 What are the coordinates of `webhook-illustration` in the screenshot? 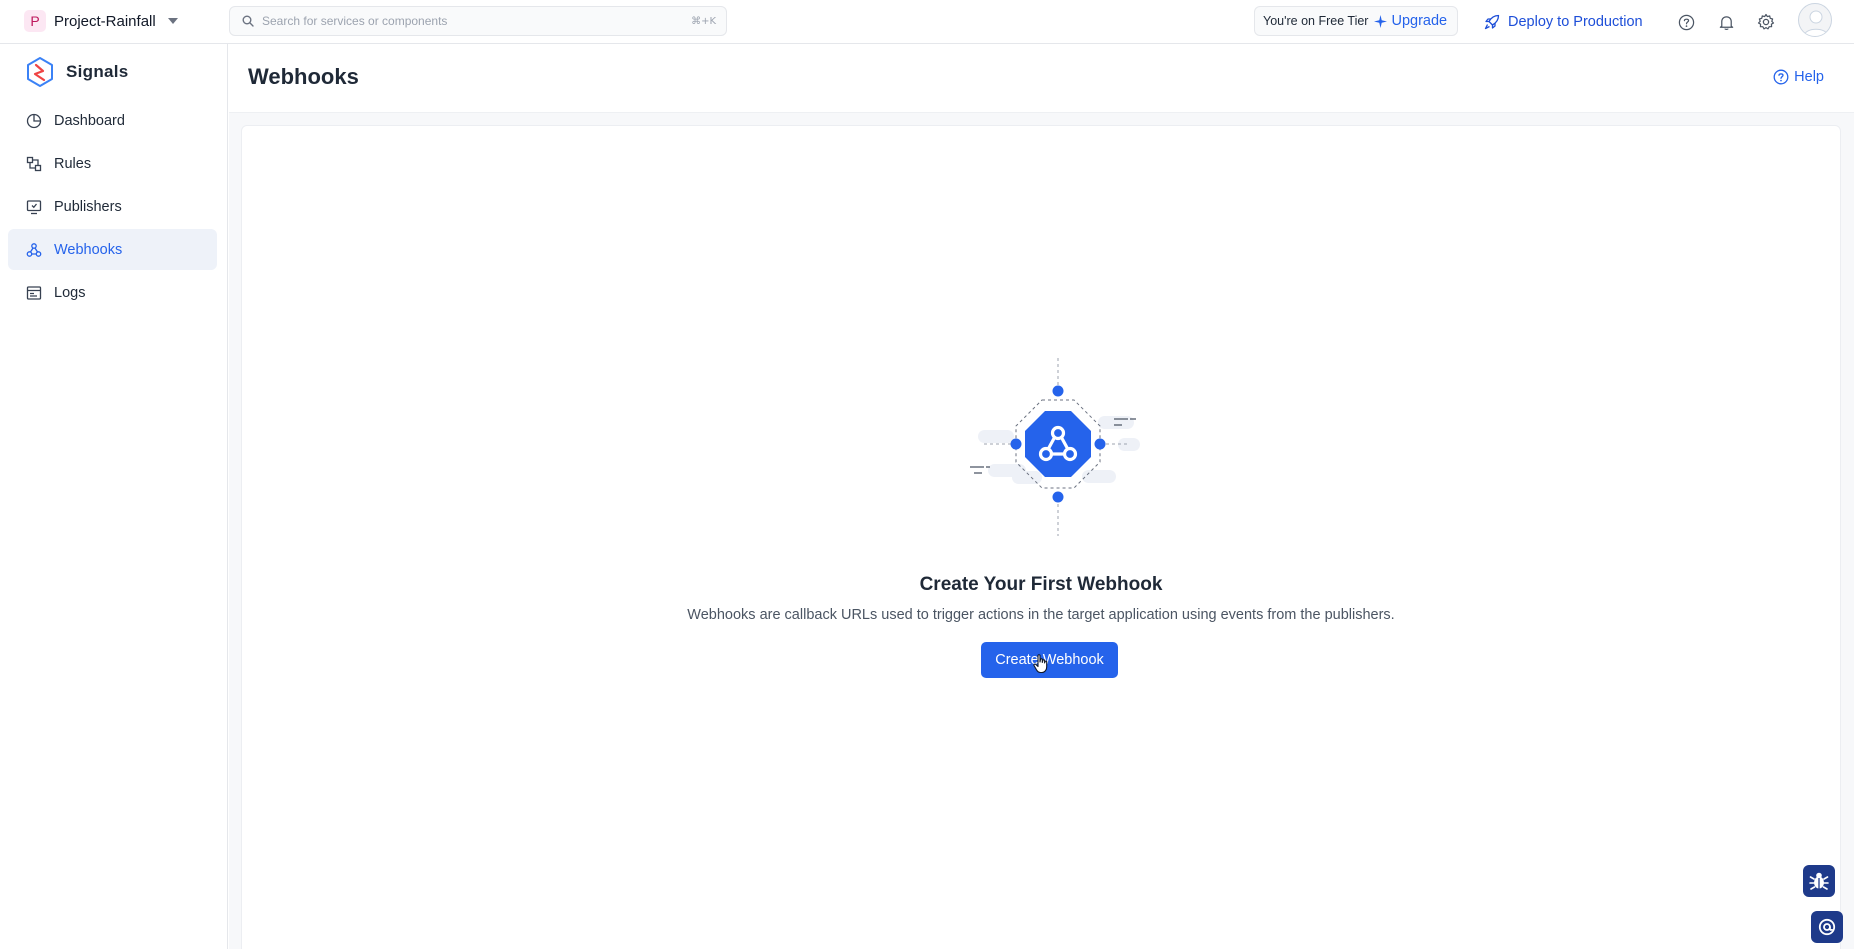 It's located at (1058, 453).